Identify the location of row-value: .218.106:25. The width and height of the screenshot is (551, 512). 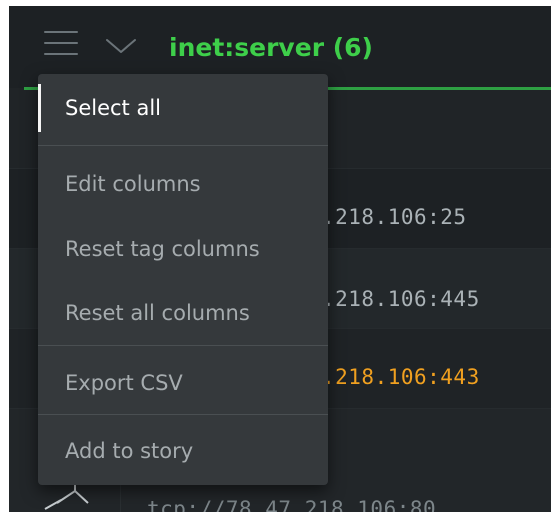
(394, 217).